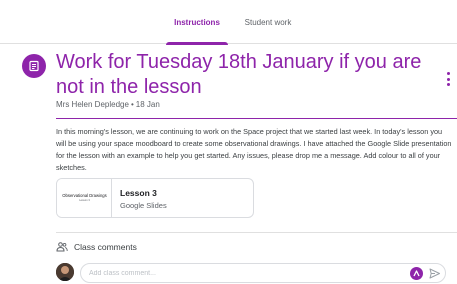  I want to click on class-comment-input, so click(239, 273).